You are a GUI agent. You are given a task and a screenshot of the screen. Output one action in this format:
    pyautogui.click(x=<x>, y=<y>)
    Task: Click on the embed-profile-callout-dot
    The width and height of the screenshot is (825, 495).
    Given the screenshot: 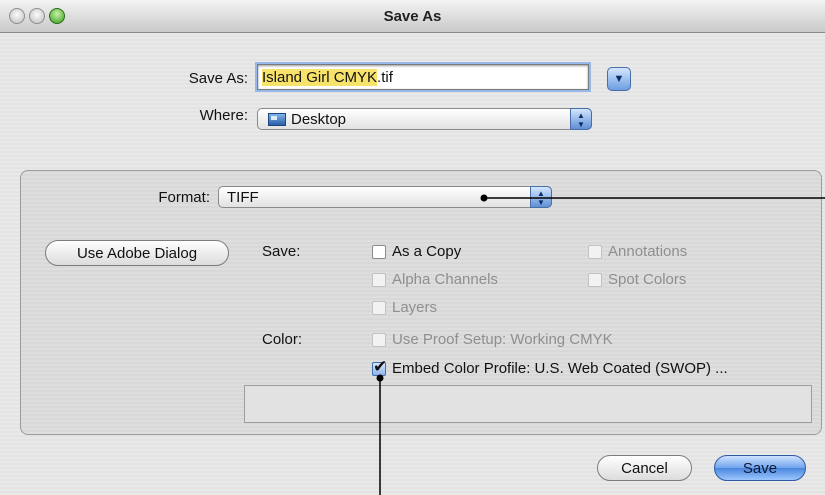 What is the action you would take?
    pyautogui.click(x=380, y=378)
    